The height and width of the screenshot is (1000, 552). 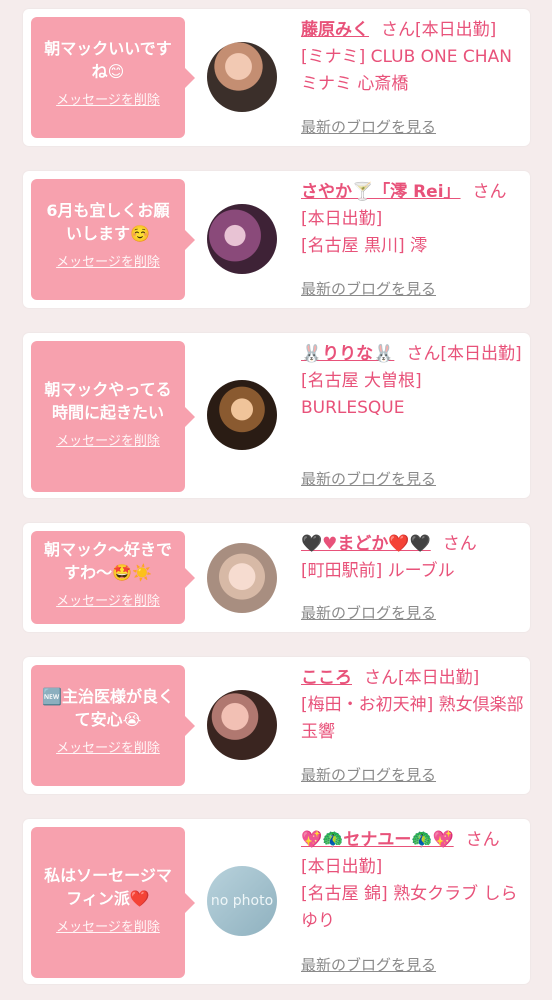 I want to click on message-bubble: 朝マックいいですね😊 メッセージを削除, so click(x=113, y=77).